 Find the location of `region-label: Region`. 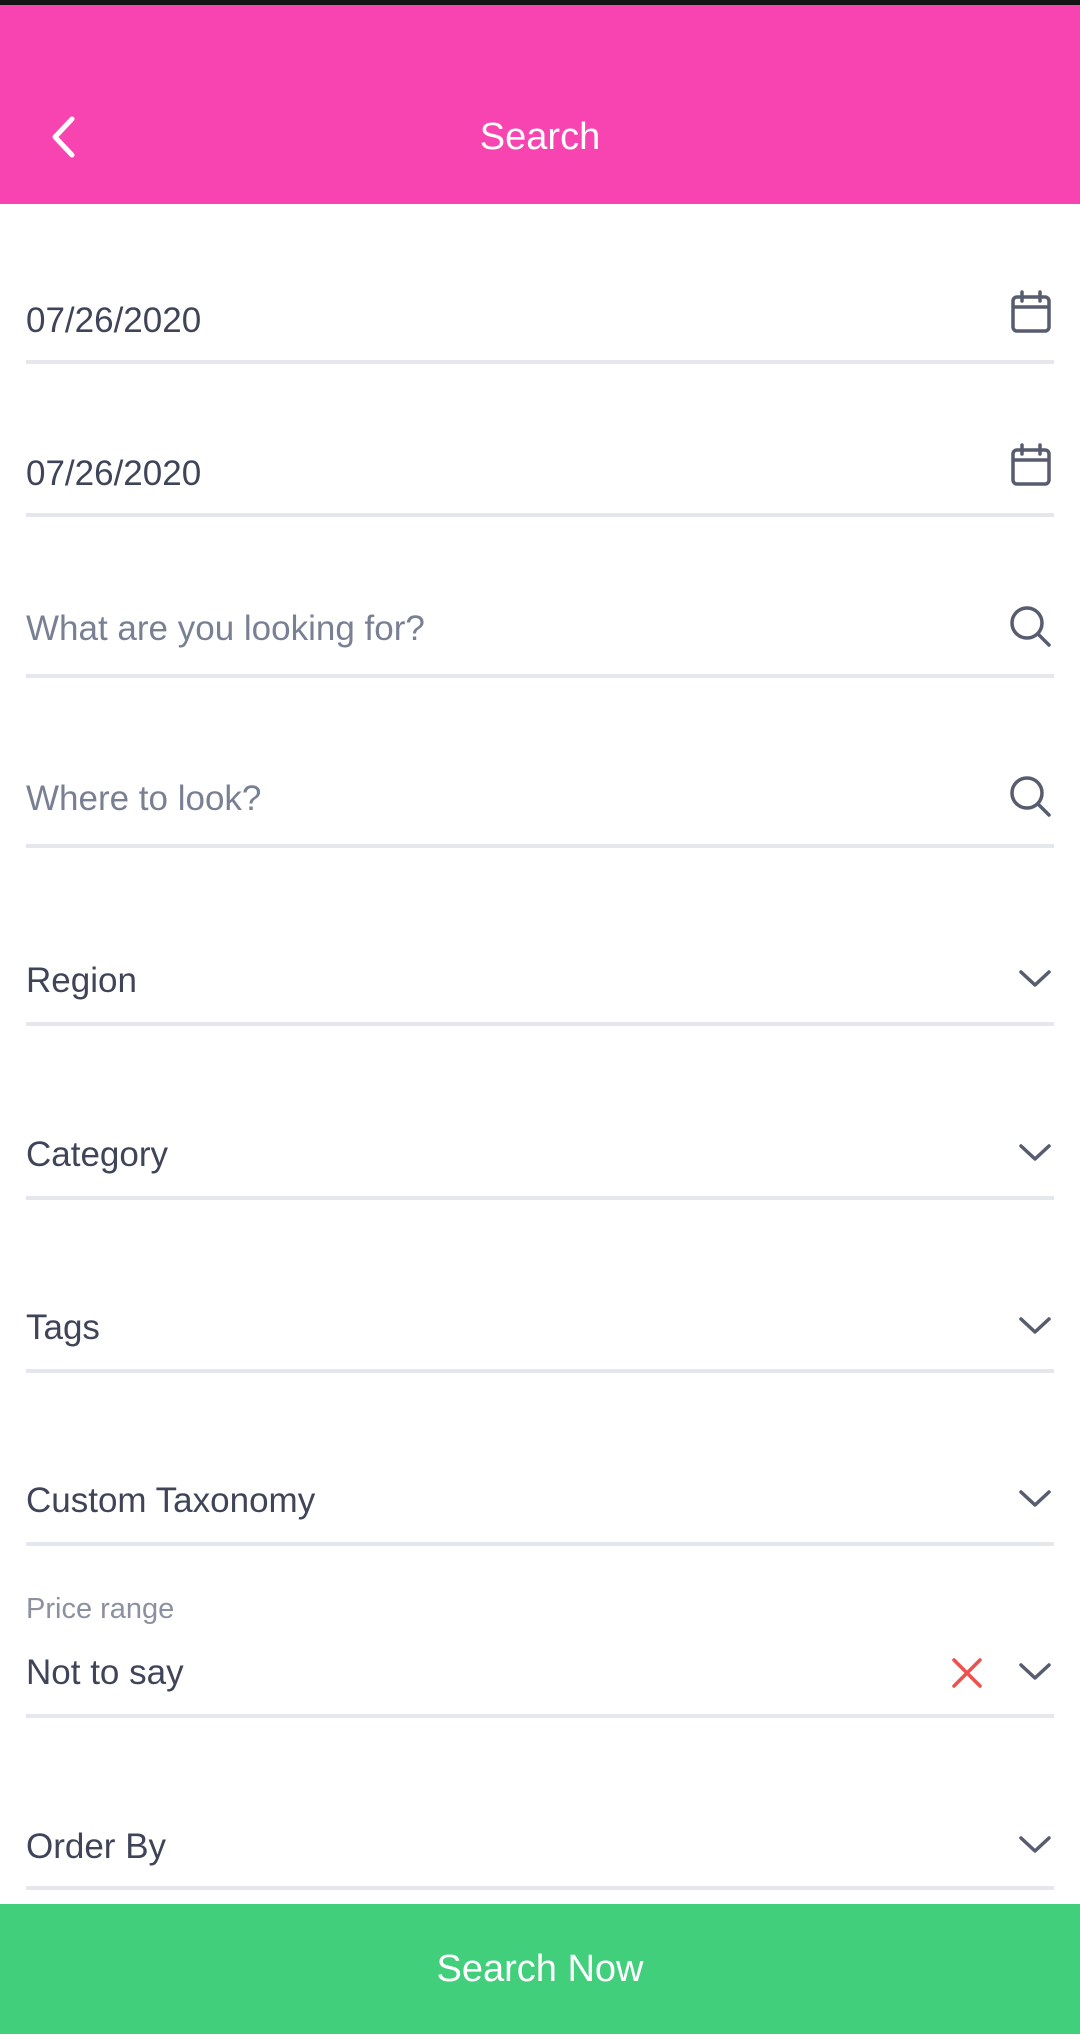

region-label: Region is located at coordinates (81, 980).